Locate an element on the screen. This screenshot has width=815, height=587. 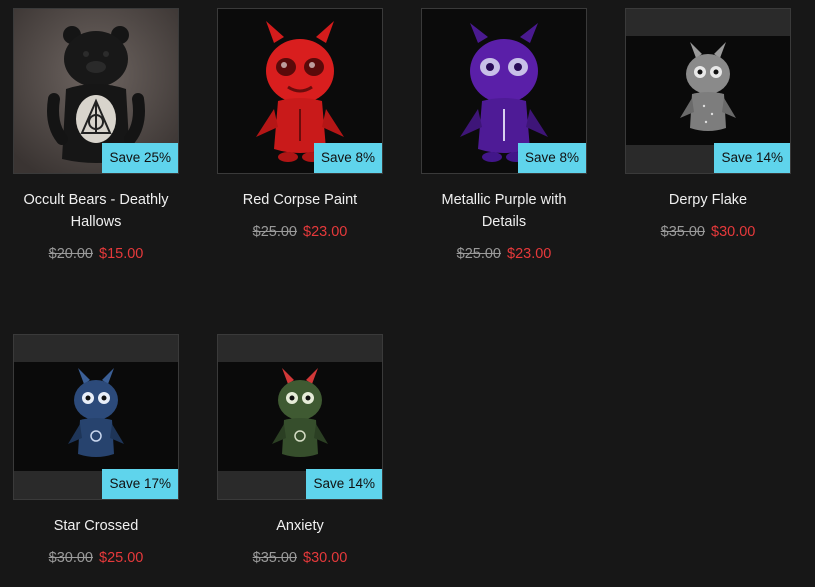
product-title: Anxiety is located at coordinates (300, 526).